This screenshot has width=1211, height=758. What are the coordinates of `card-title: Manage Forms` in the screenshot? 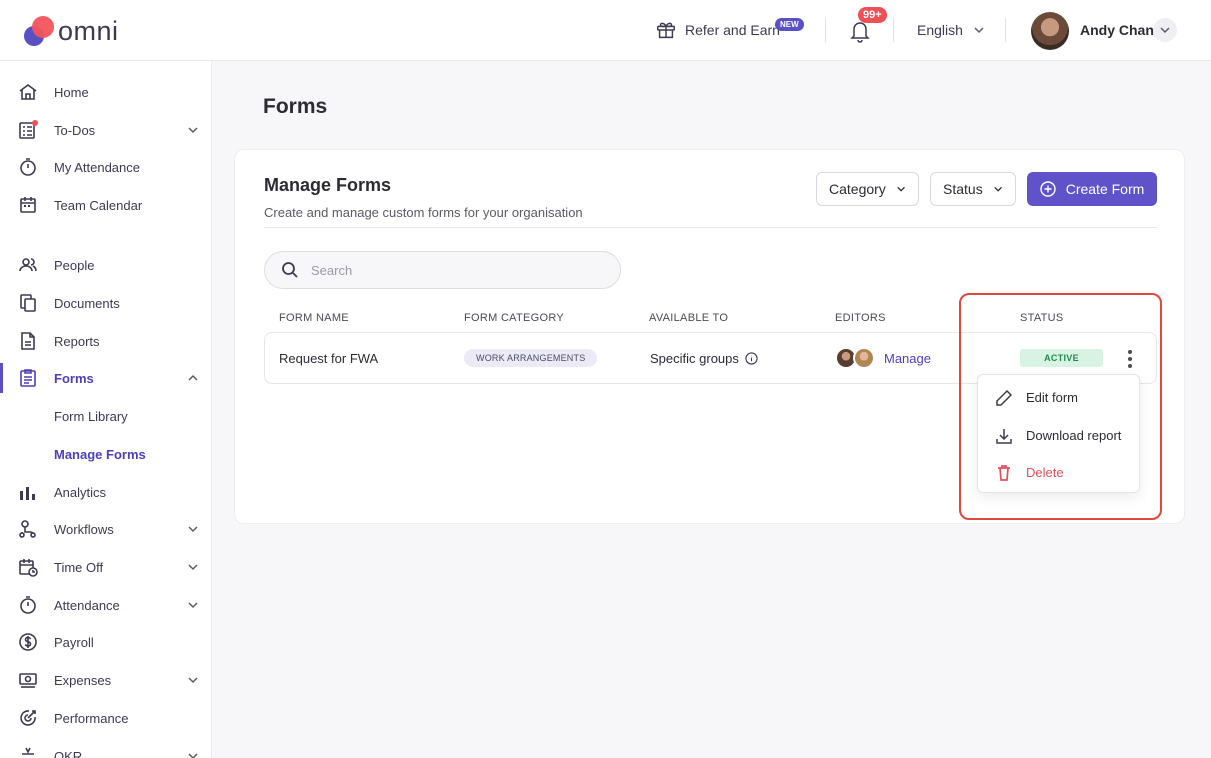 It's located at (328, 185).